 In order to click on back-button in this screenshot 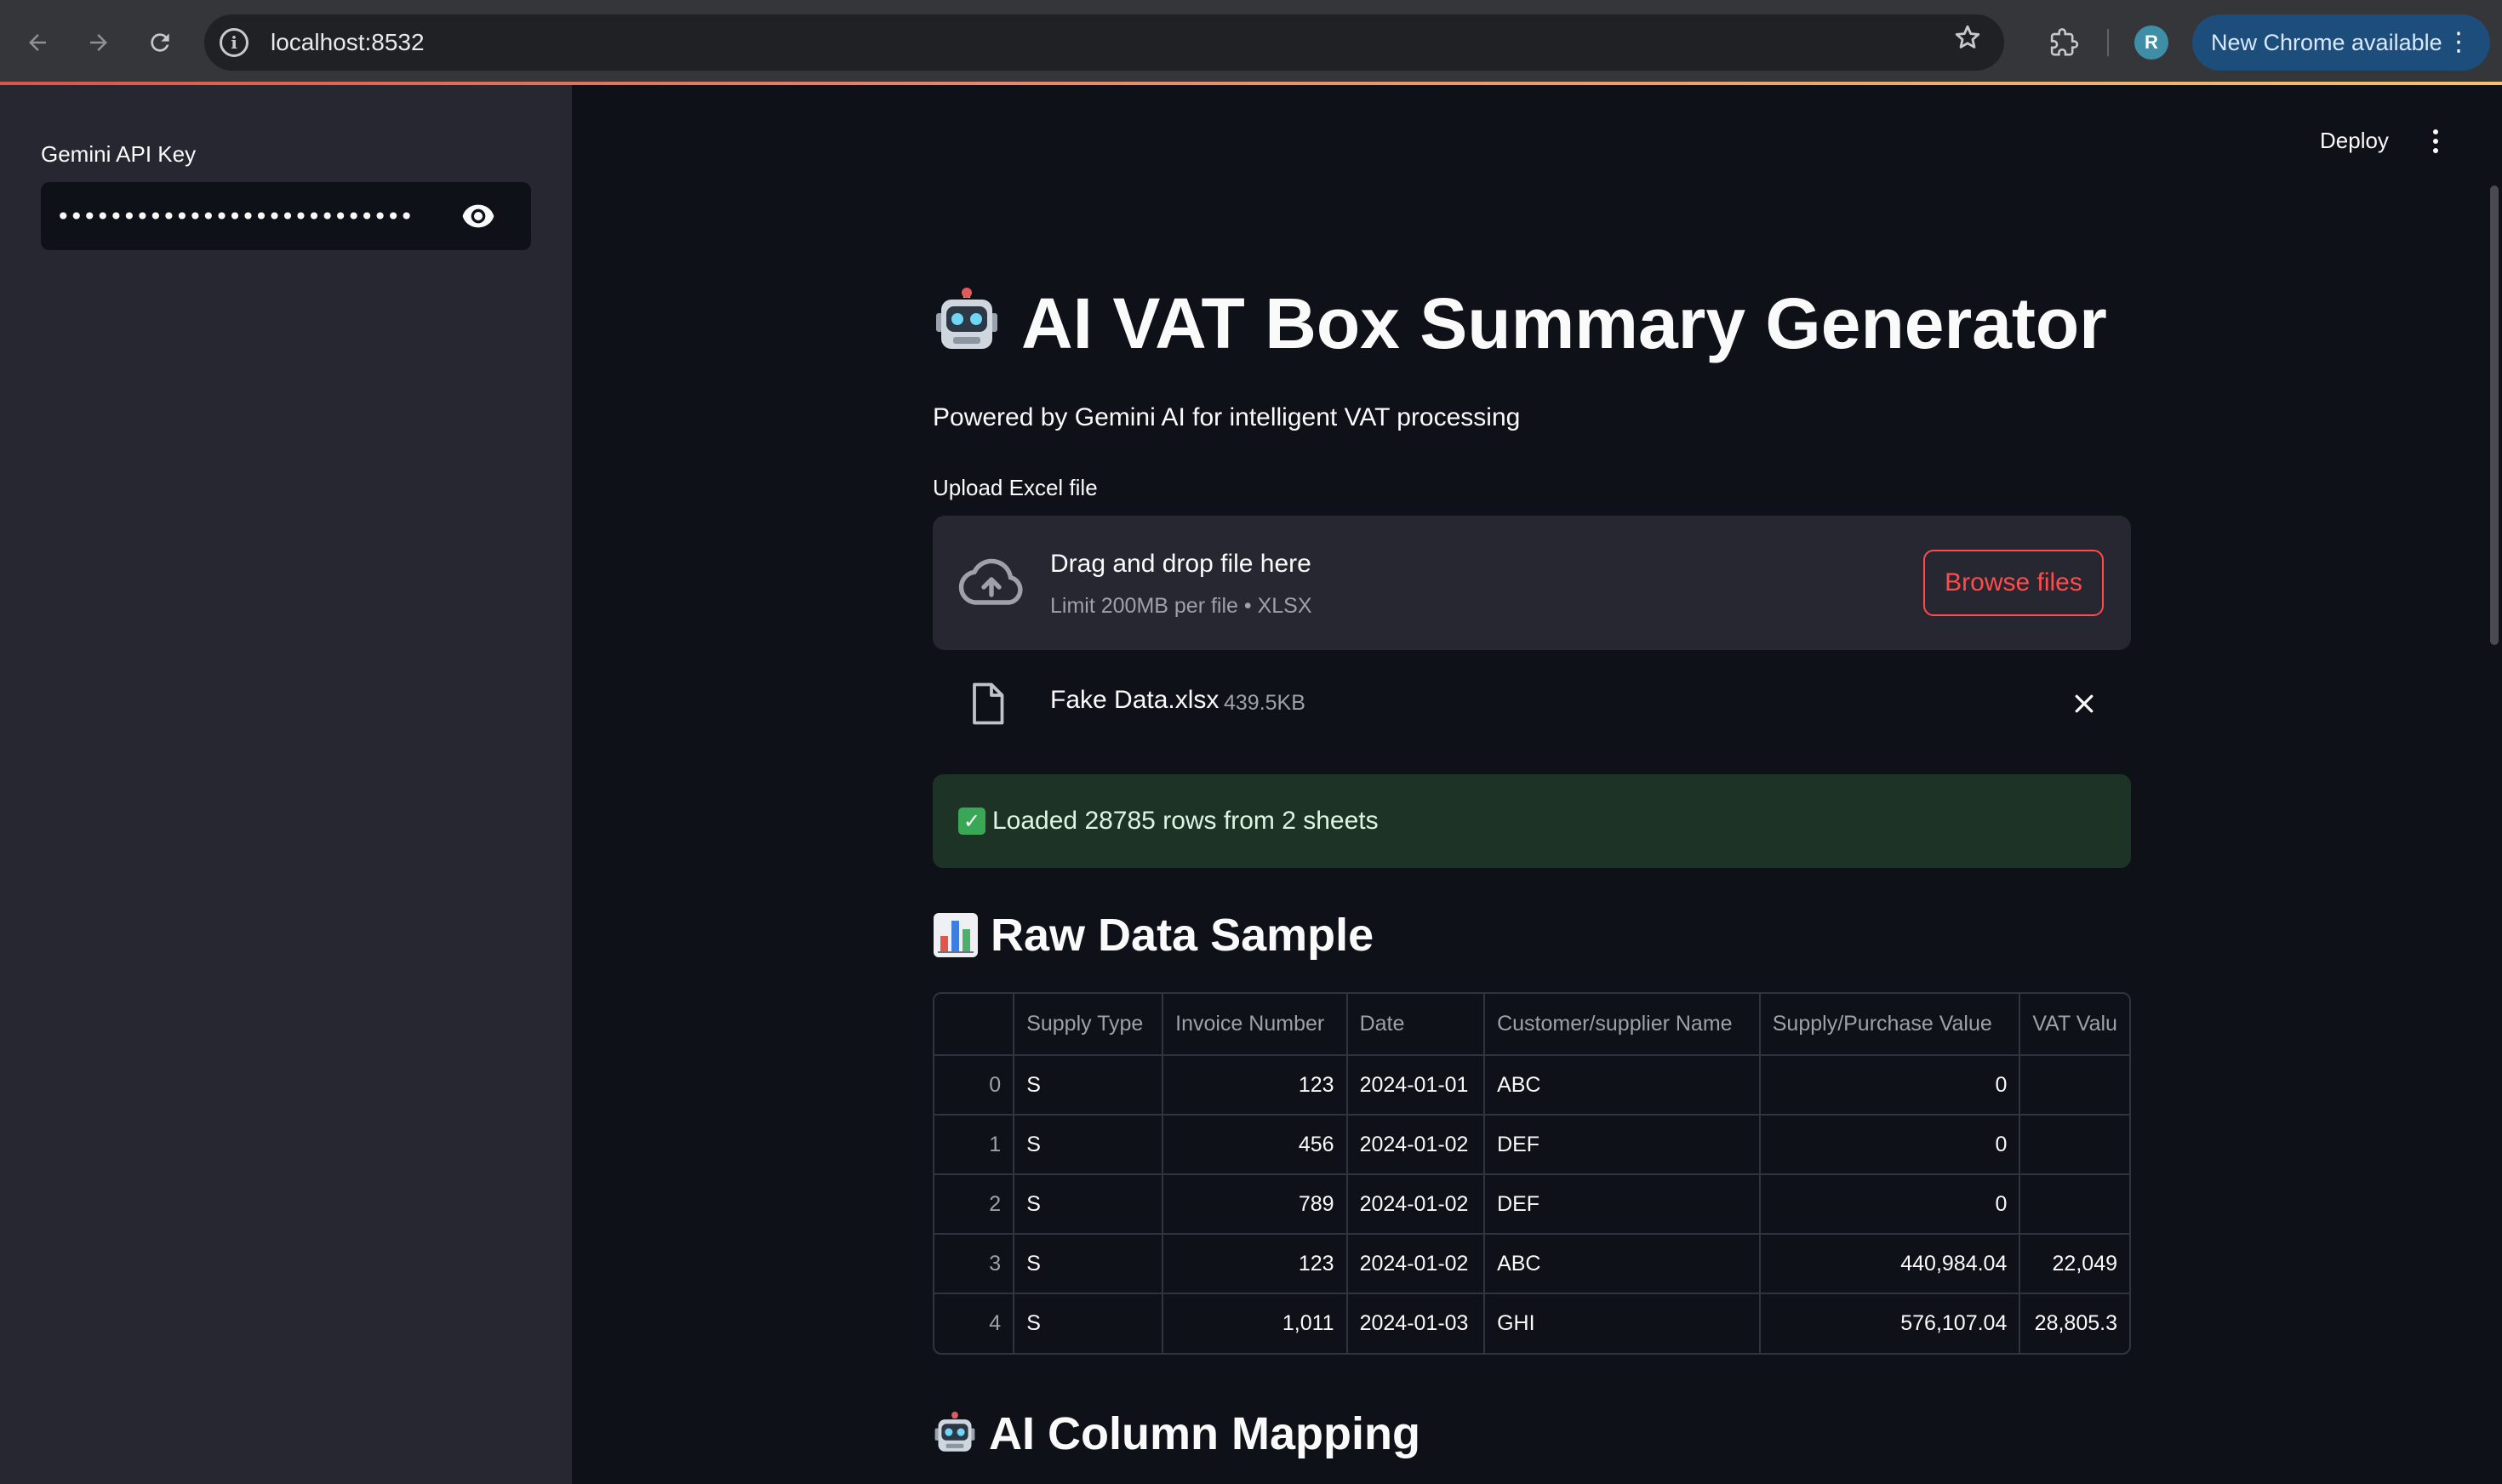, I will do `click(37, 42)`.